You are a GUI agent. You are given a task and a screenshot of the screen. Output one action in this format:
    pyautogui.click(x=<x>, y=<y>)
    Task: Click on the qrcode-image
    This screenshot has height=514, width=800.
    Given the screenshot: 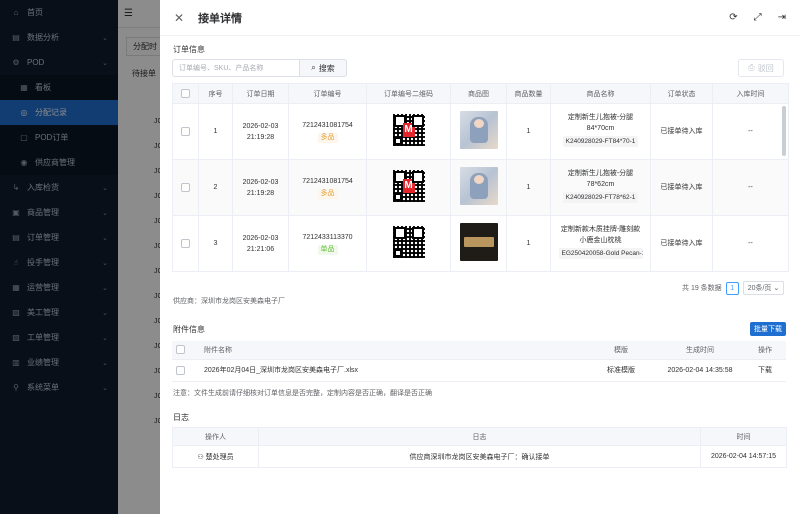 What is the action you would take?
    pyautogui.click(x=408, y=241)
    